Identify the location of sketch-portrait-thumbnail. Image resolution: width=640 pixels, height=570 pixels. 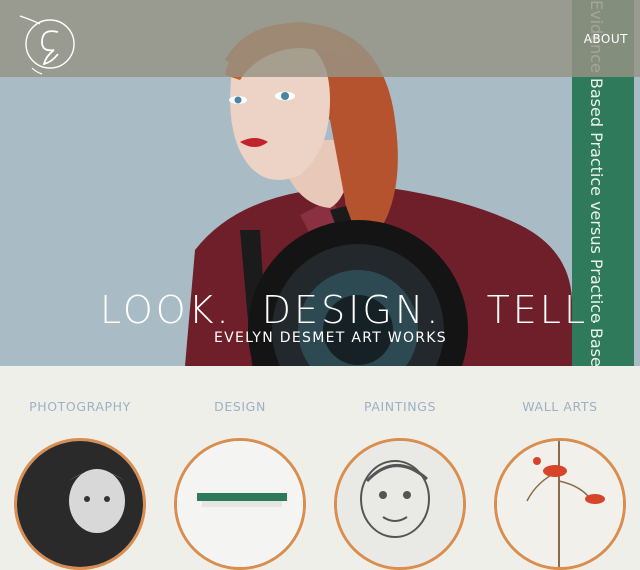
(400, 504).